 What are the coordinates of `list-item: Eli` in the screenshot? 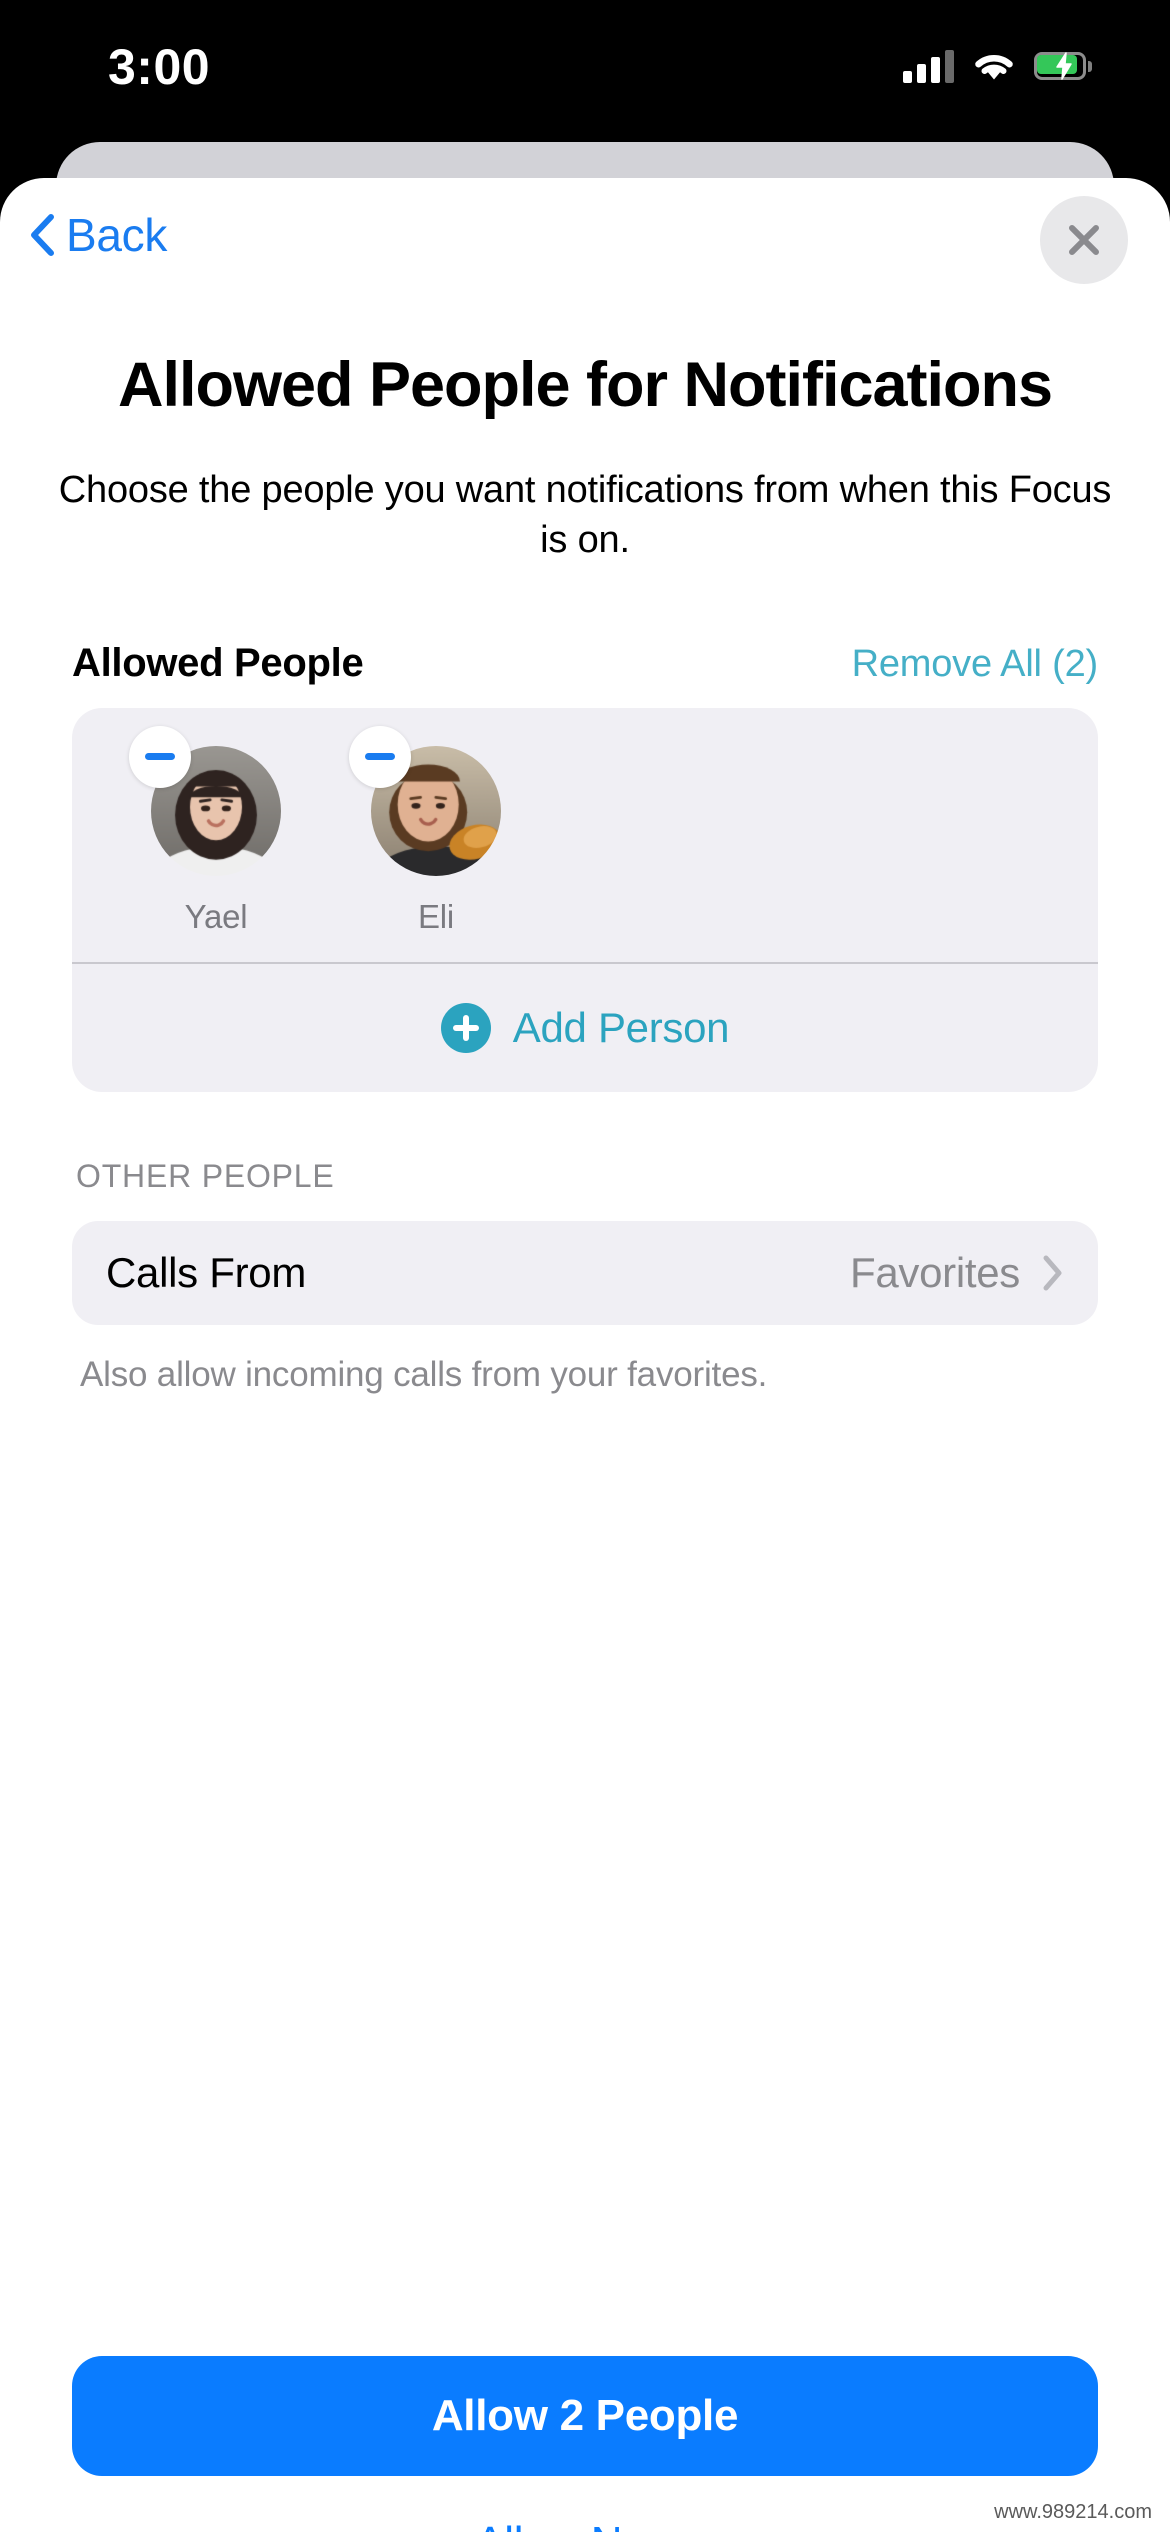 It's located at (433, 830).